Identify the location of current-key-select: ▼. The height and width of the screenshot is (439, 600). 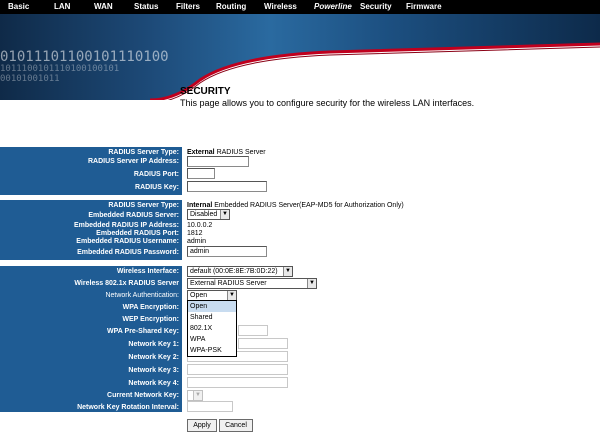
(195, 395).